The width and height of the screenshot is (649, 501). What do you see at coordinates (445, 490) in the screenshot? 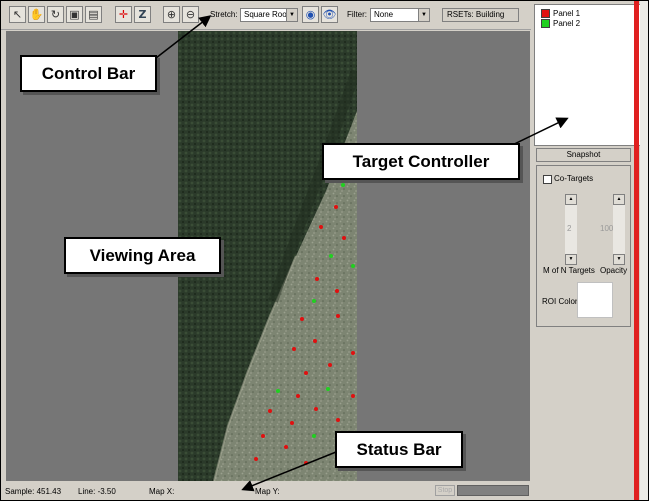
I see `stop-button: Stop` at bounding box center [445, 490].